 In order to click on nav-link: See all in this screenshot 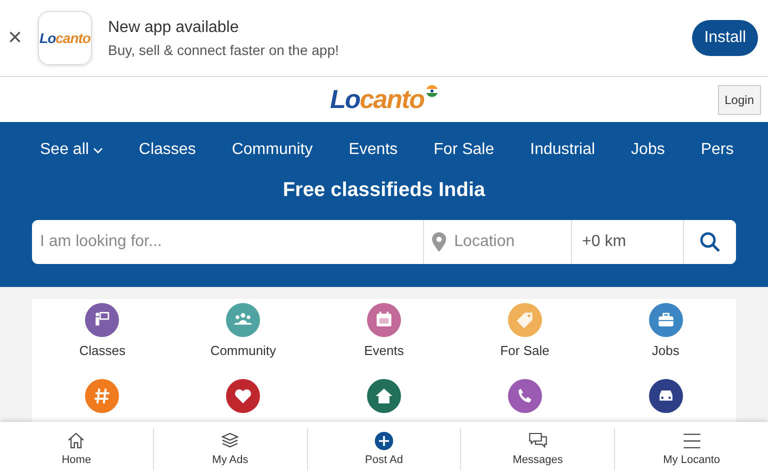, I will do `click(71, 150)`.